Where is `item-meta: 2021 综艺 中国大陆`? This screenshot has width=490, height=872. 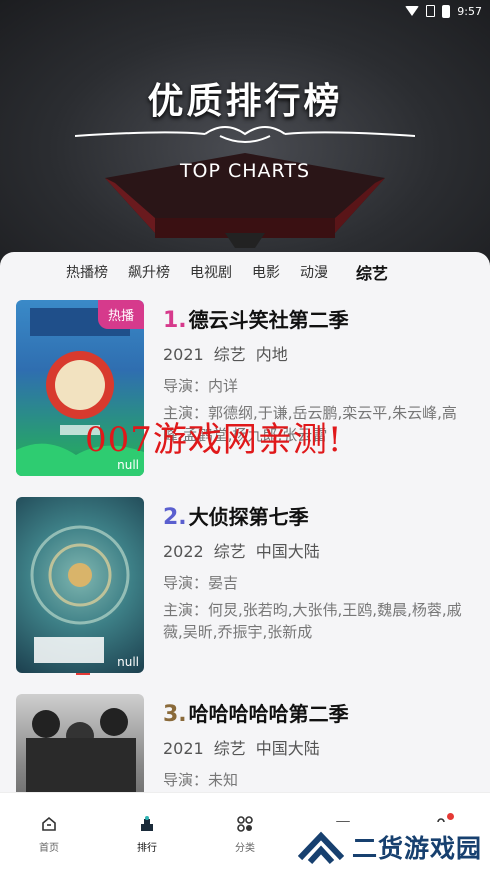 item-meta: 2021 综艺 中国大陆 is located at coordinates (318, 747).